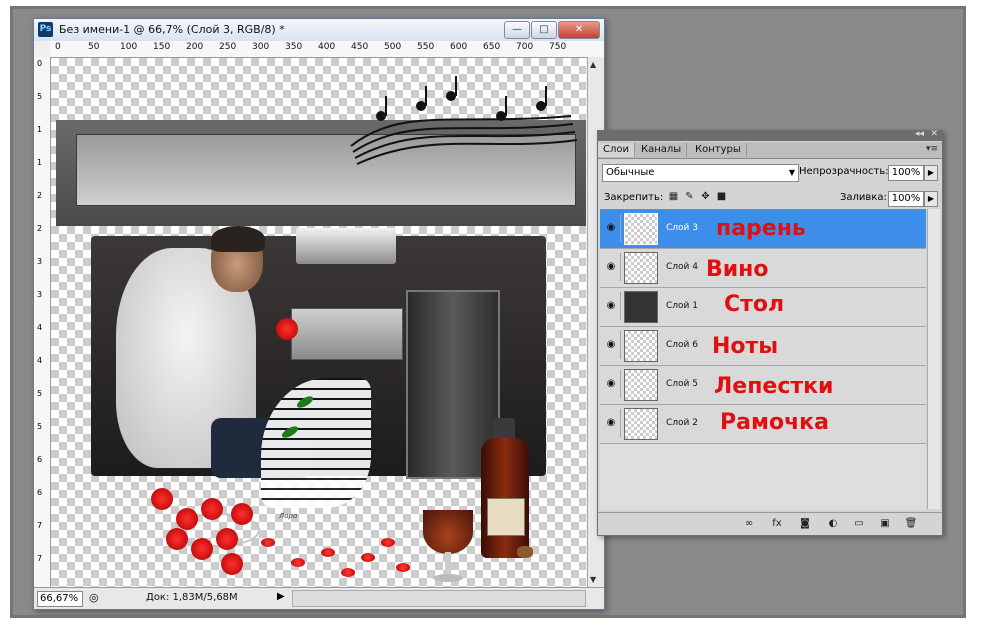 The width and height of the screenshot is (981, 637). I want to click on layer-name: Слой 5, so click(682, 384).